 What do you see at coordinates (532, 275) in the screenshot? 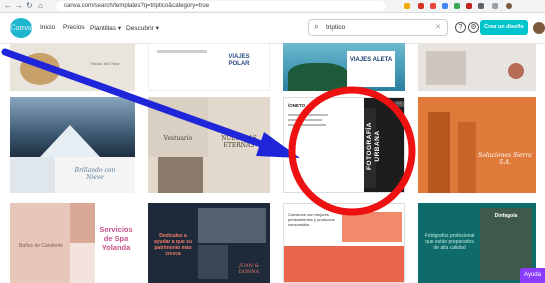
I see `help-button: Ayuda` at bounding box center [532, 275].